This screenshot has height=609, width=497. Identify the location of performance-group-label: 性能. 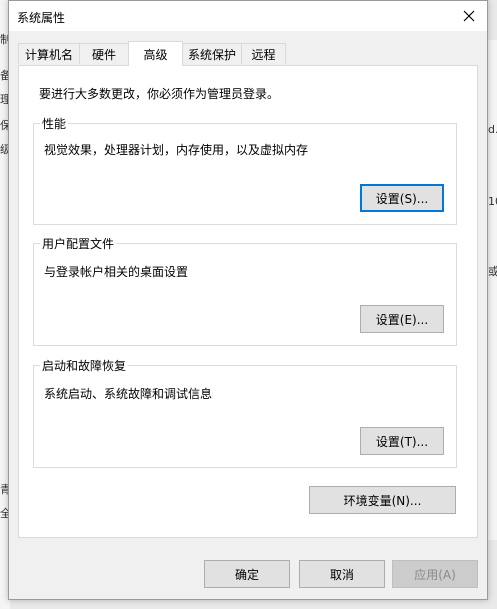
(54, 123).